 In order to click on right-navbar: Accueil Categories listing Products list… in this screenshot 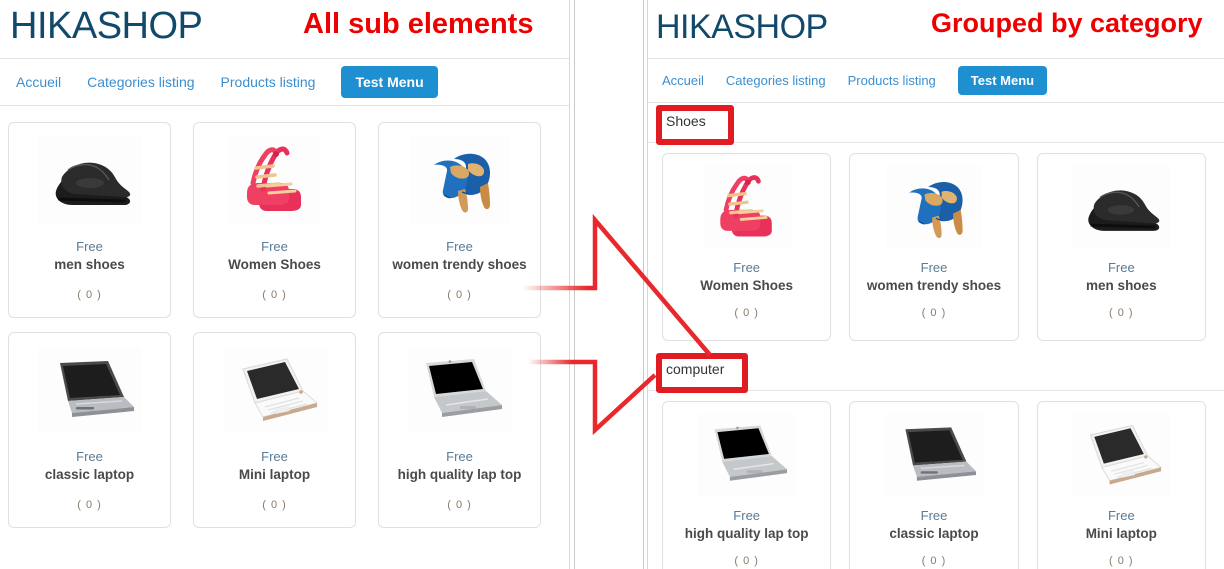, I will do `click(936, 80)`.